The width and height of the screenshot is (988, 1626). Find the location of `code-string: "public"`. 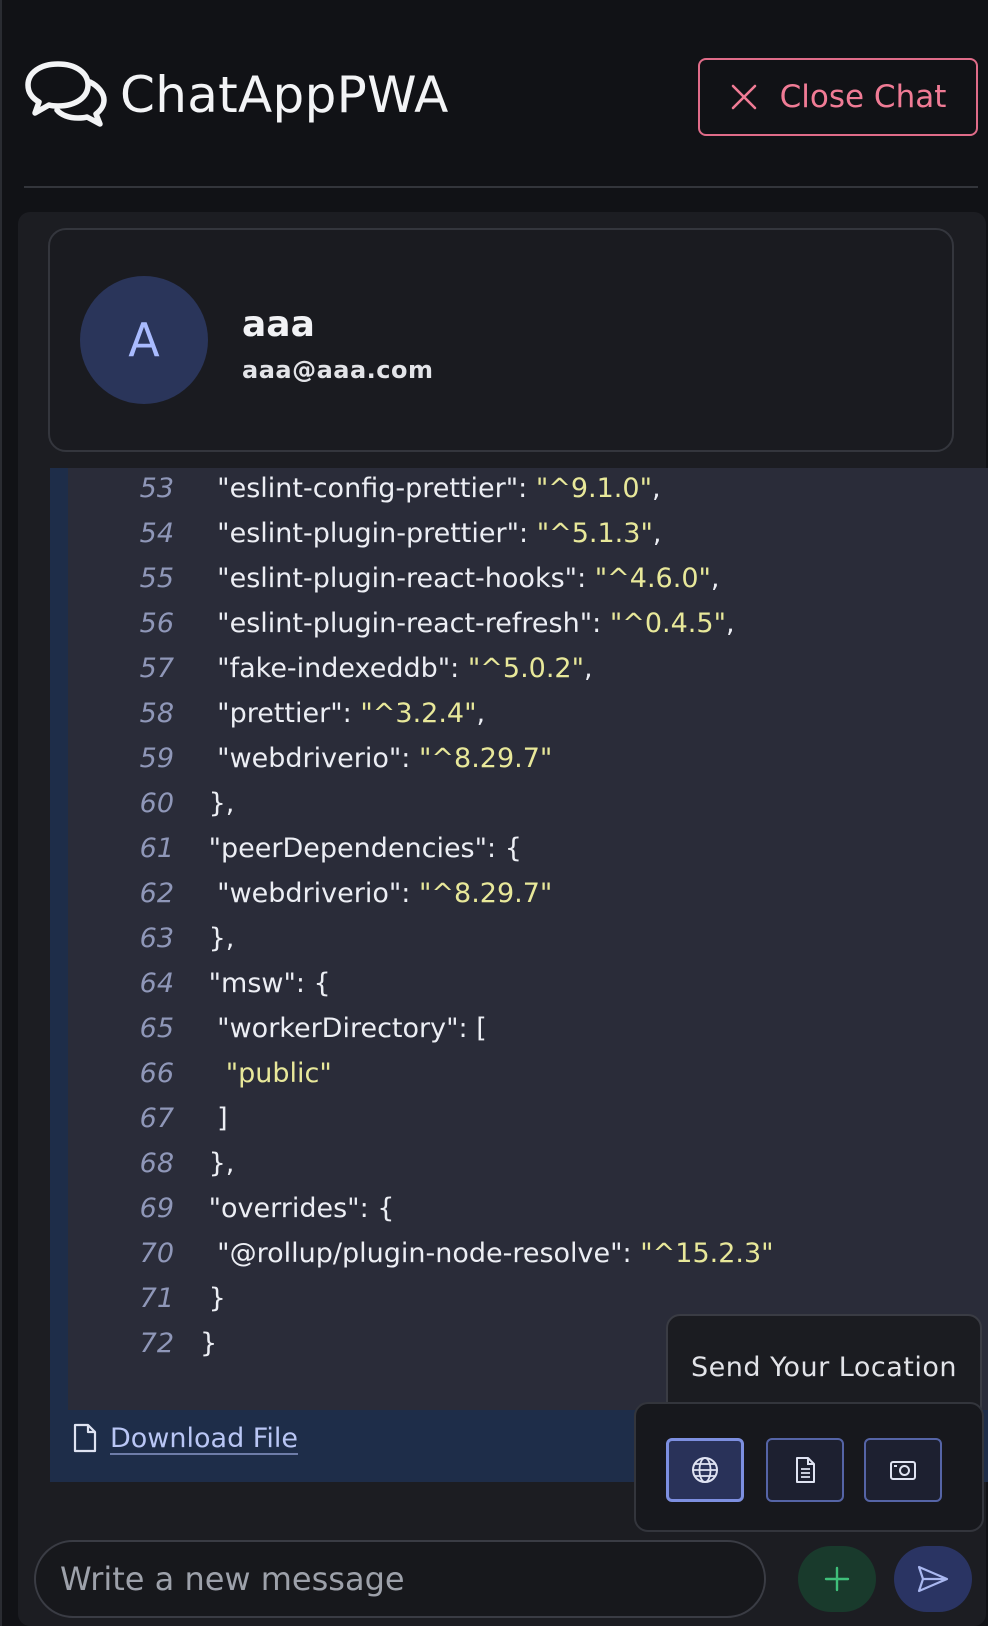

code-string: "public" is located at coordinates (278, 1073).